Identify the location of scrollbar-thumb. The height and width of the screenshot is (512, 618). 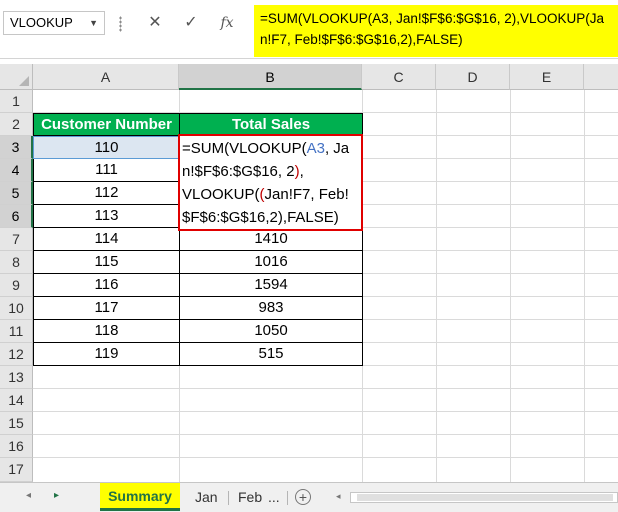
(485, 497).